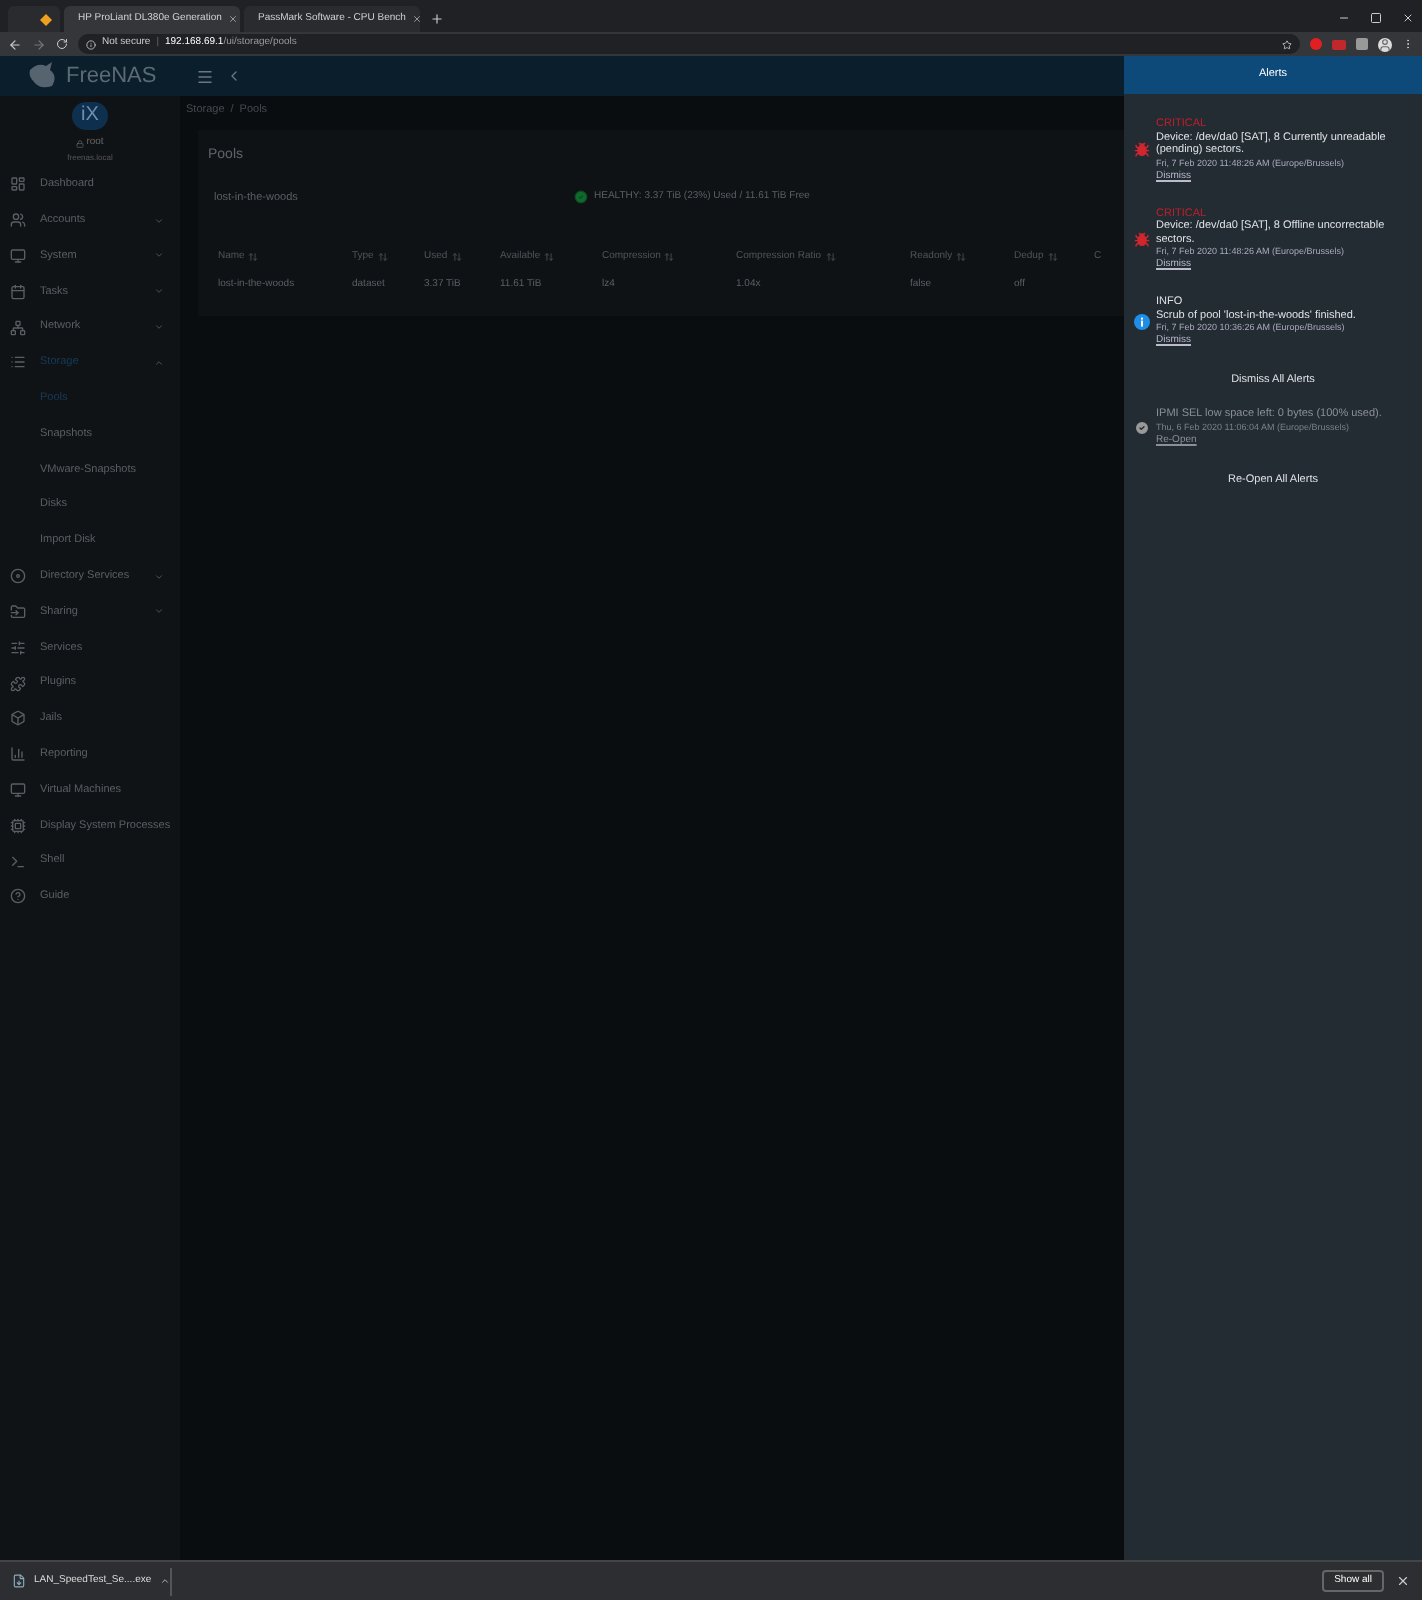  I want to click on terminal-icon, so click(18, 861).